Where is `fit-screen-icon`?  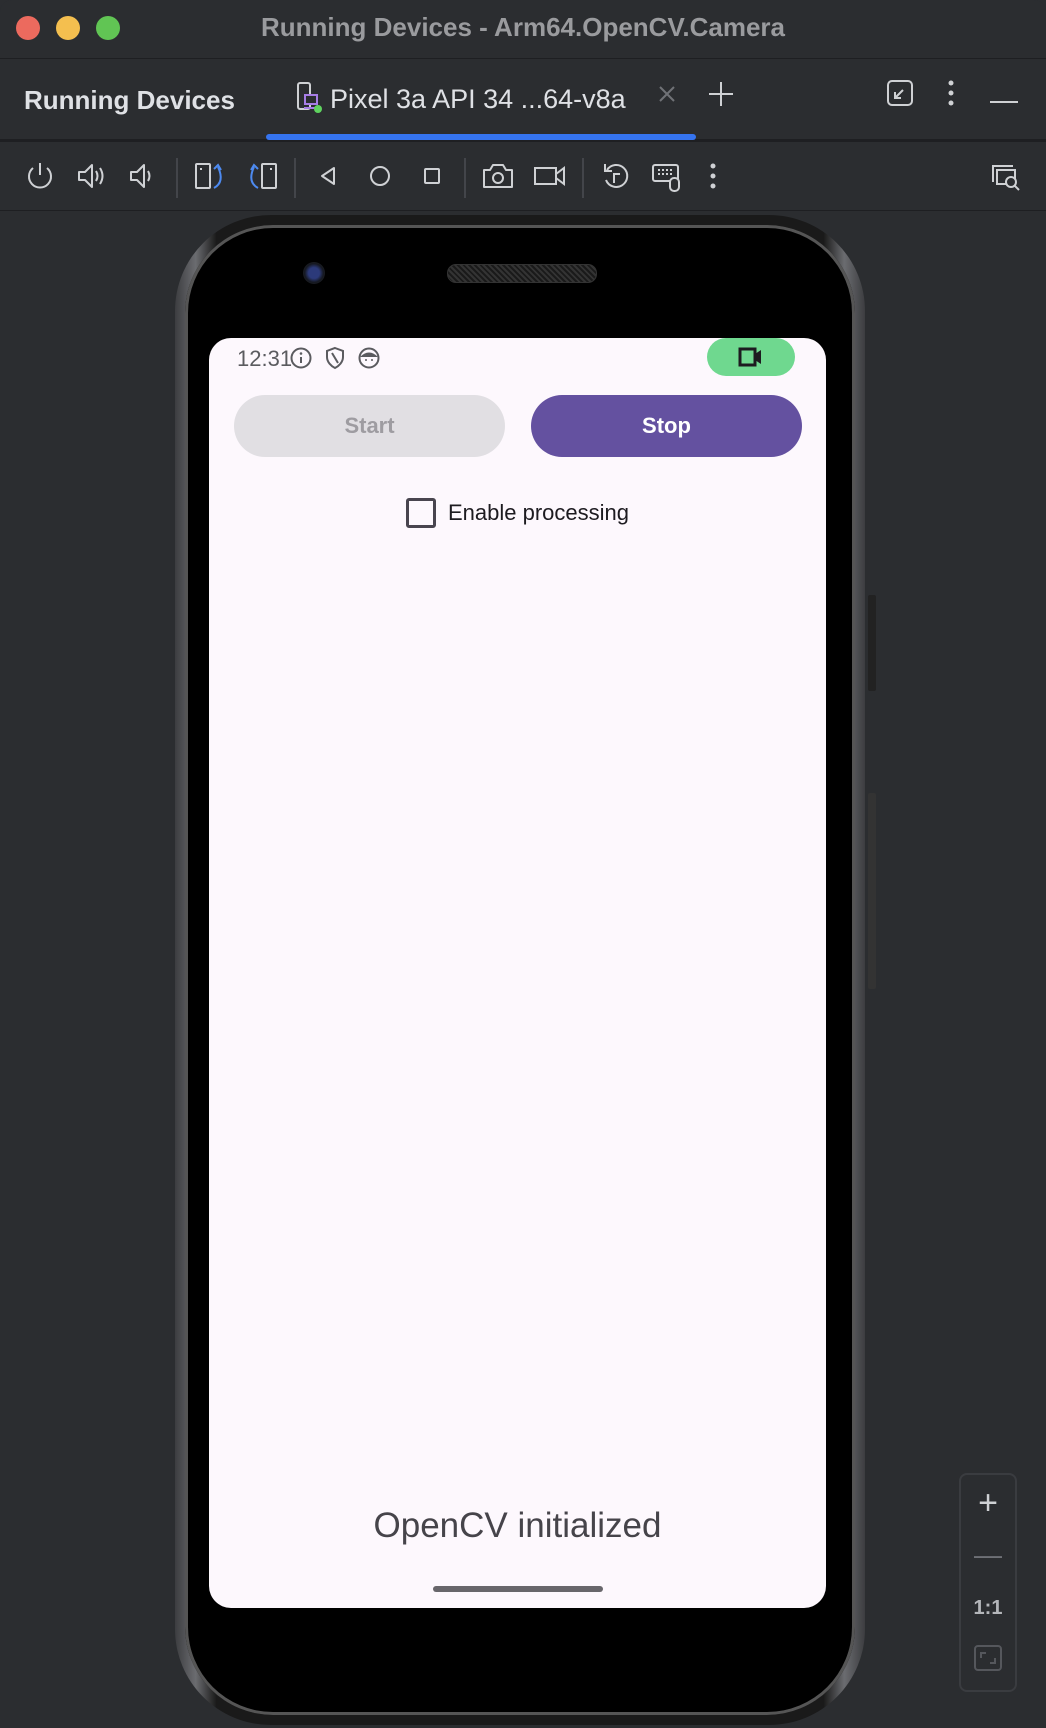 fit-screen-icon is located at coordinates (988, 1660).